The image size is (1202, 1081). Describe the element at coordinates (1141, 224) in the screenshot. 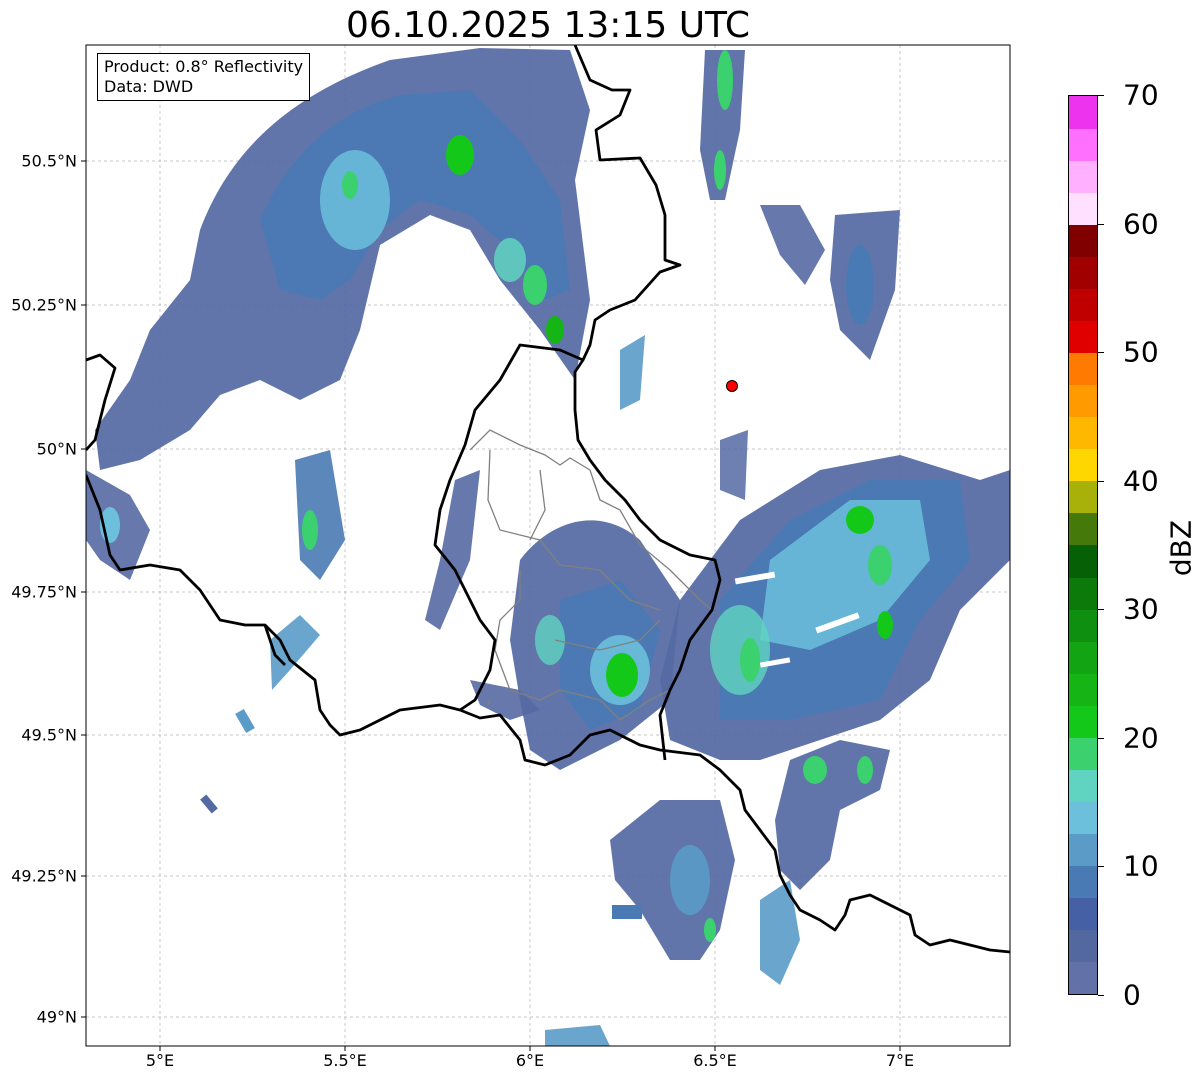

I see `colorbar-tick-label: 60` at that location.